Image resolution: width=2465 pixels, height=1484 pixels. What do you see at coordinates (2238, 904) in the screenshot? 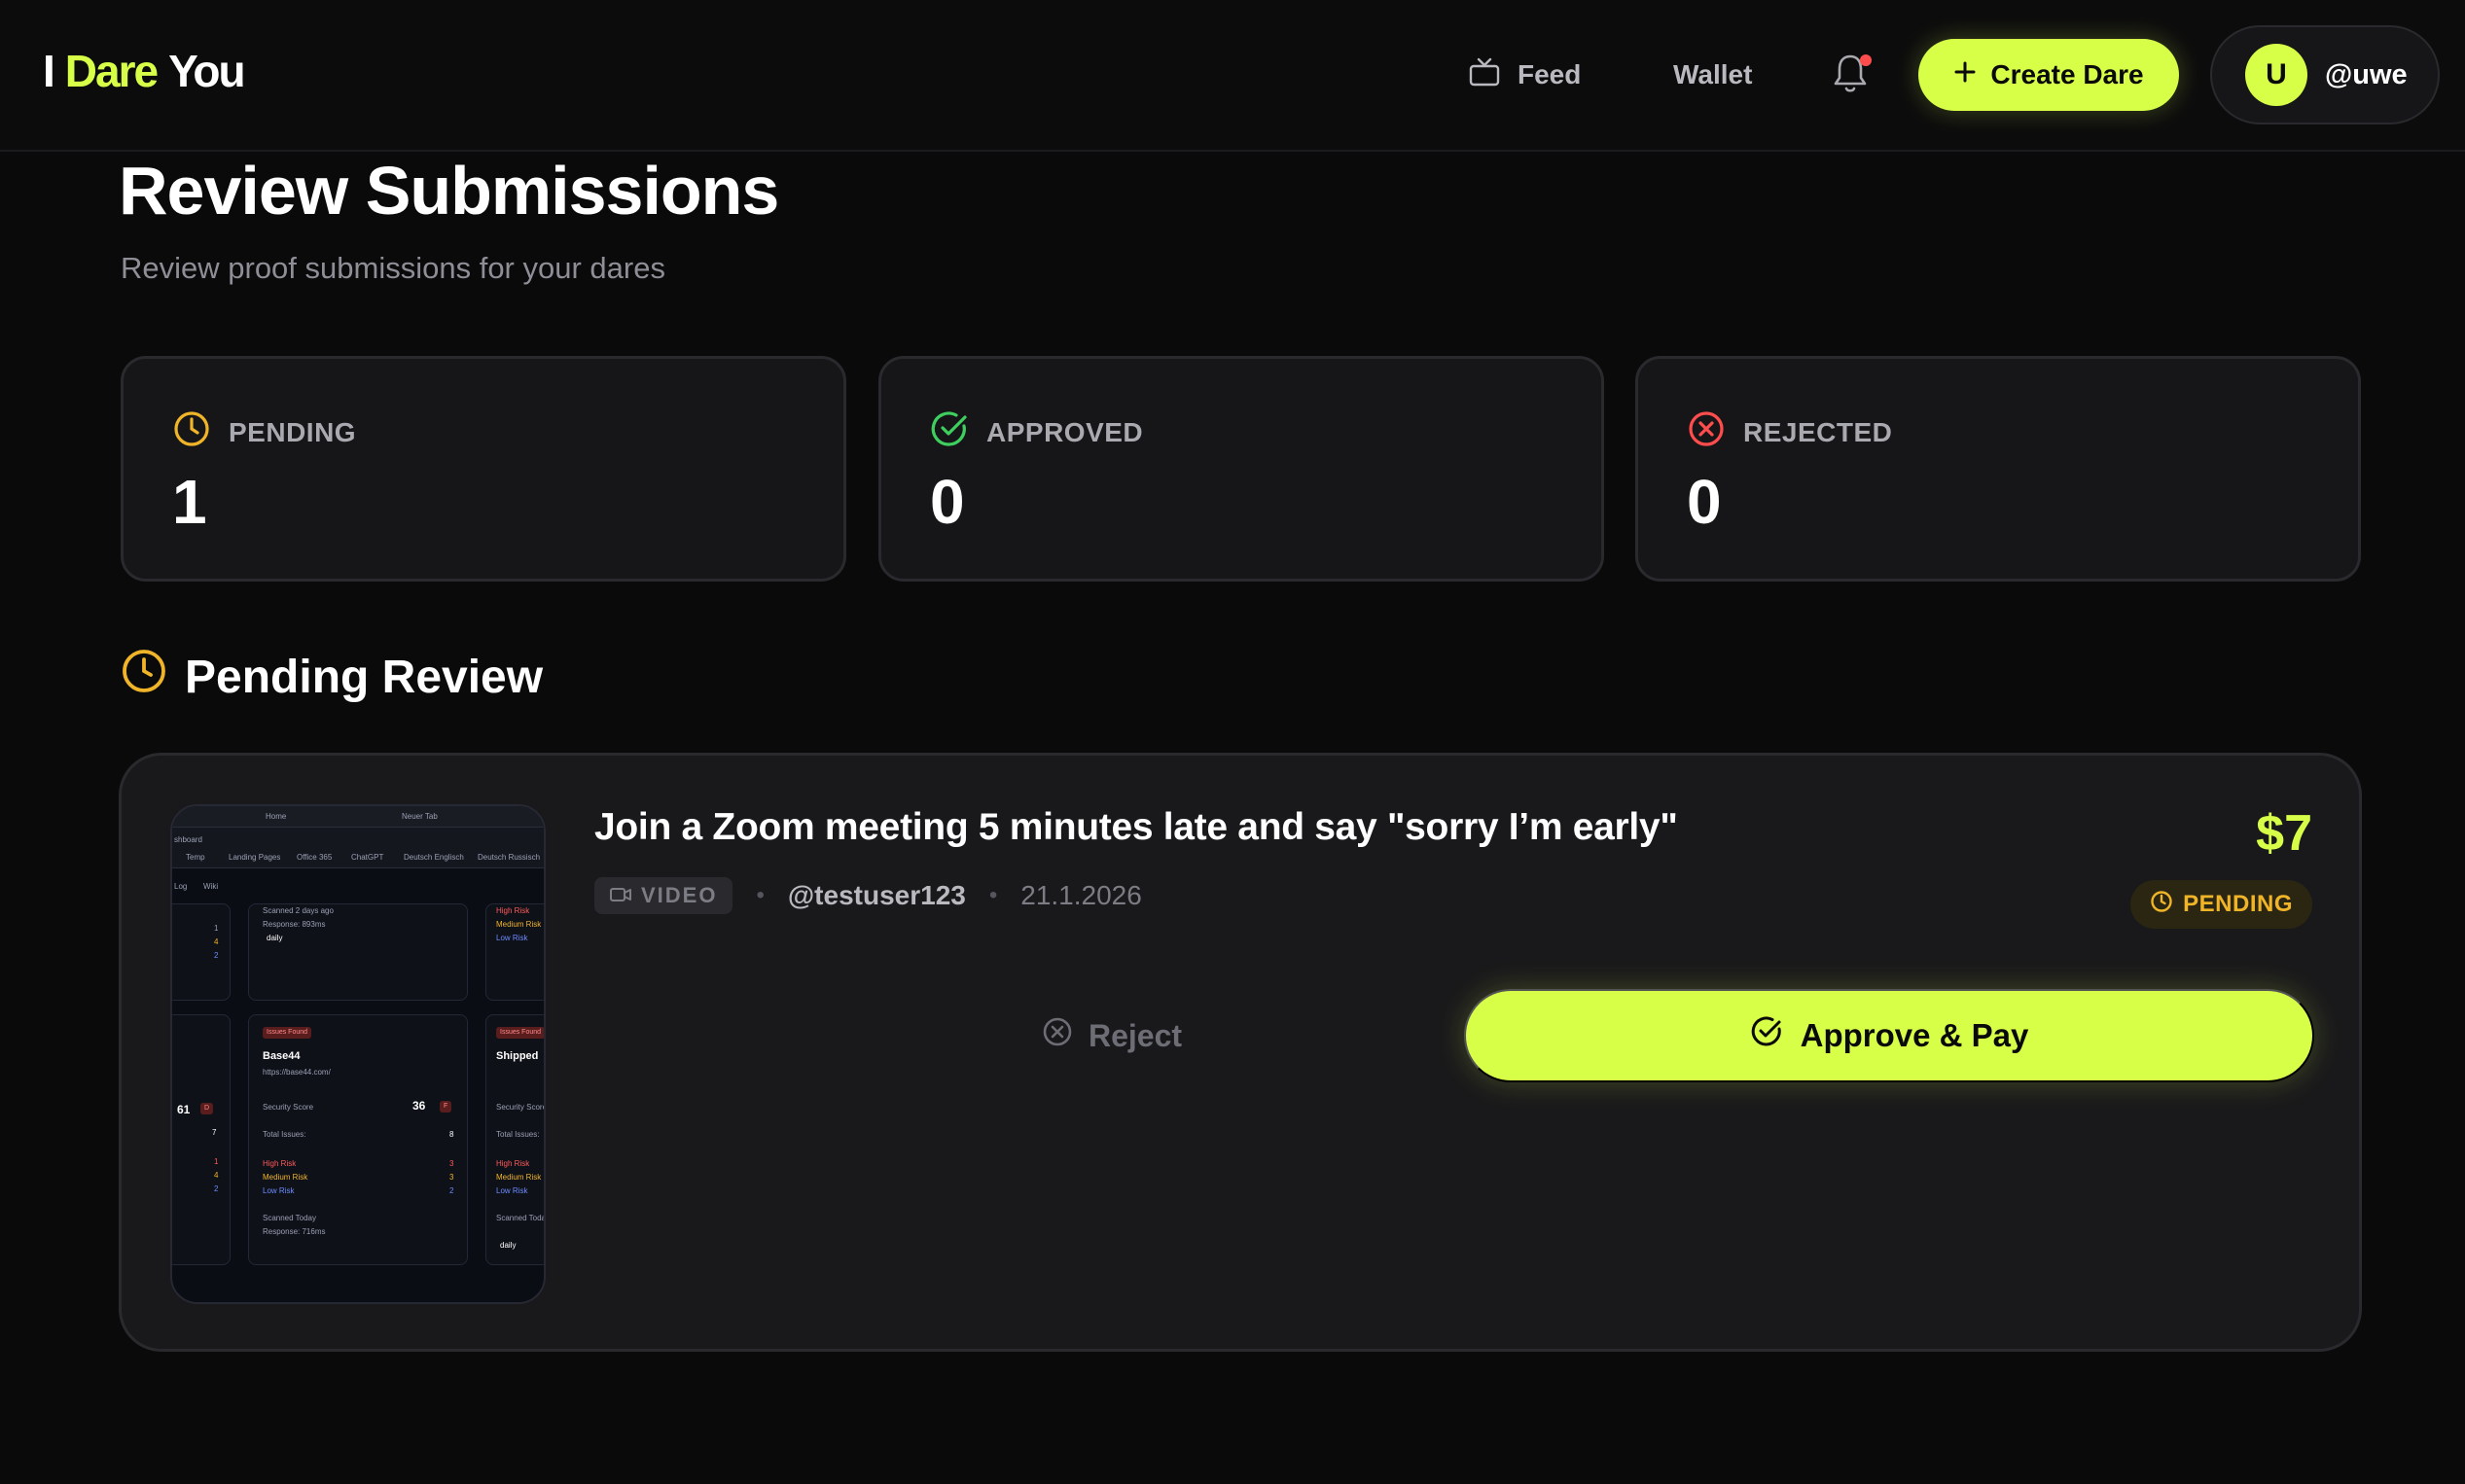
I see `status-label: PENDING` at bounding box center [2238, 904].